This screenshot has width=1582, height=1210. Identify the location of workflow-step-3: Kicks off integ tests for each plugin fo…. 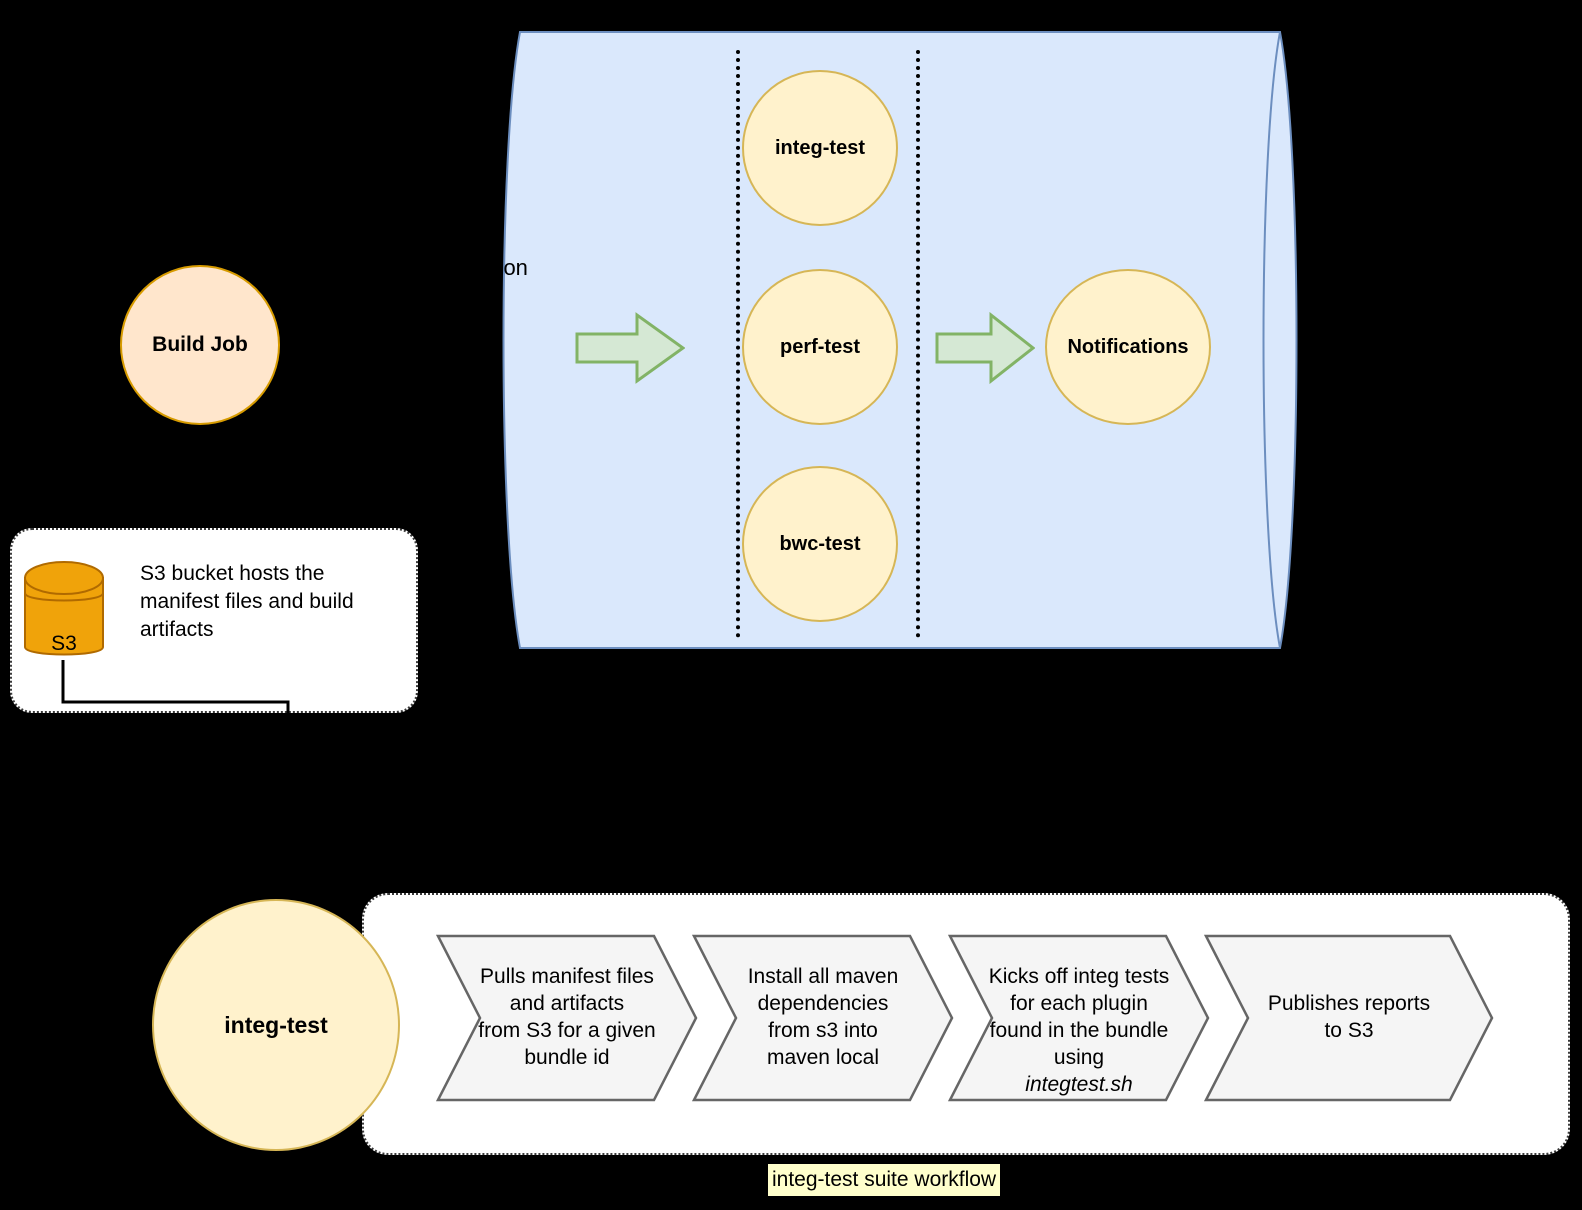
(1079, 1018).